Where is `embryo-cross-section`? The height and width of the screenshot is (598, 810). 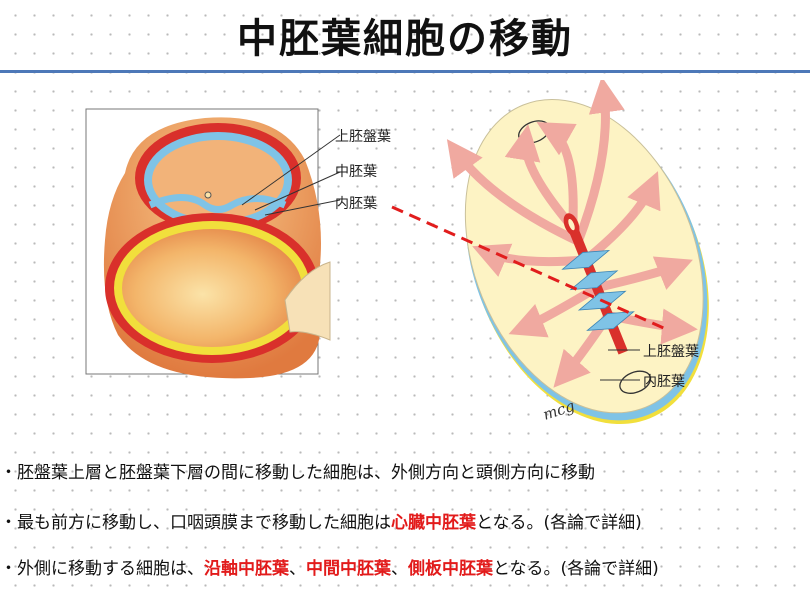
embryo-cross-section is located at coordinates (213, 243).